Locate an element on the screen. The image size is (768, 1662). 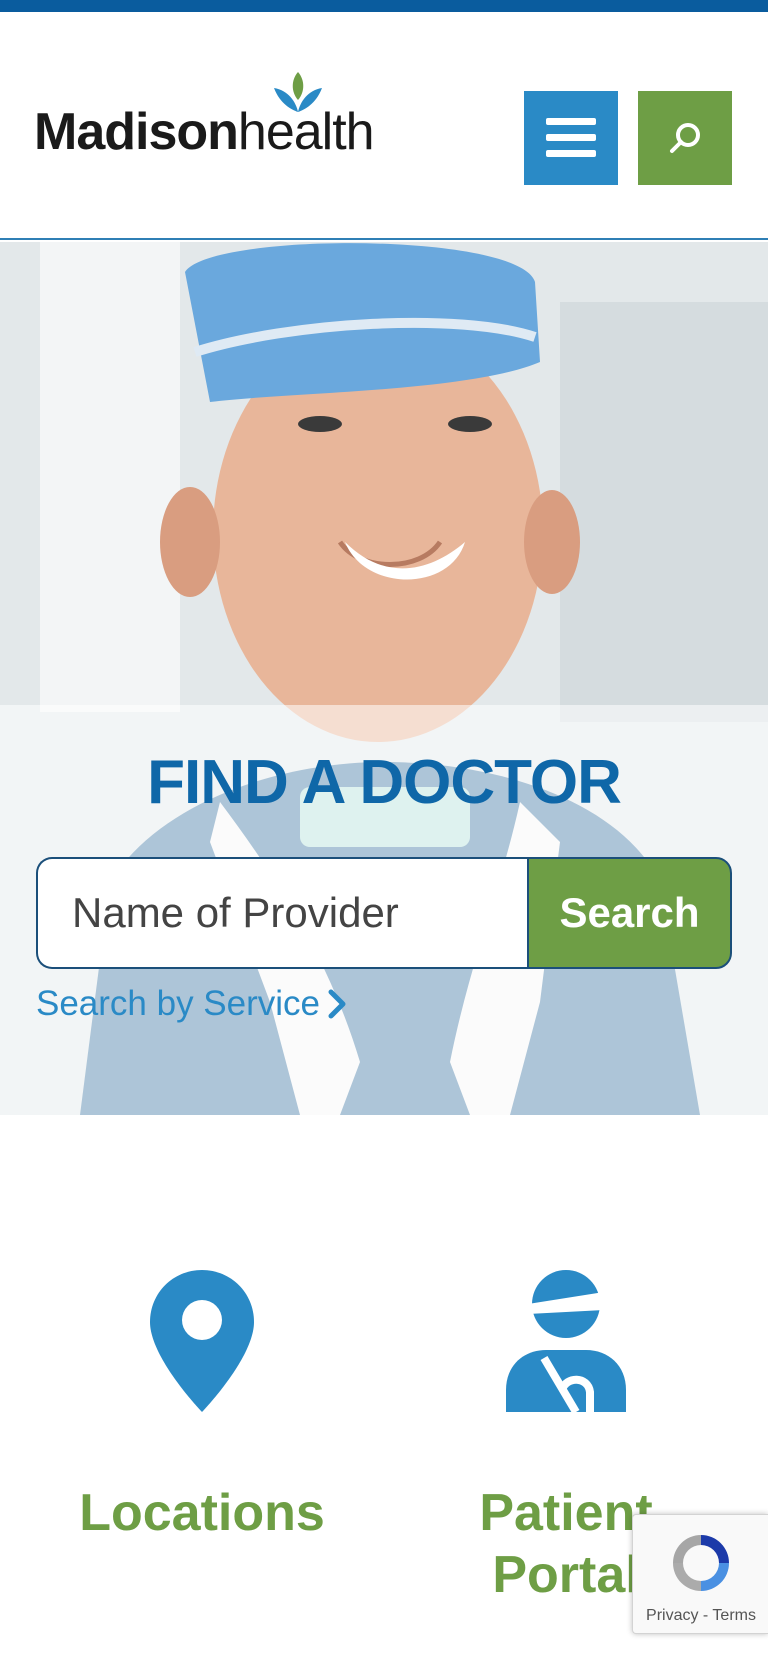
site-logo: Madisonhealth is located at coordinates (214, 120).